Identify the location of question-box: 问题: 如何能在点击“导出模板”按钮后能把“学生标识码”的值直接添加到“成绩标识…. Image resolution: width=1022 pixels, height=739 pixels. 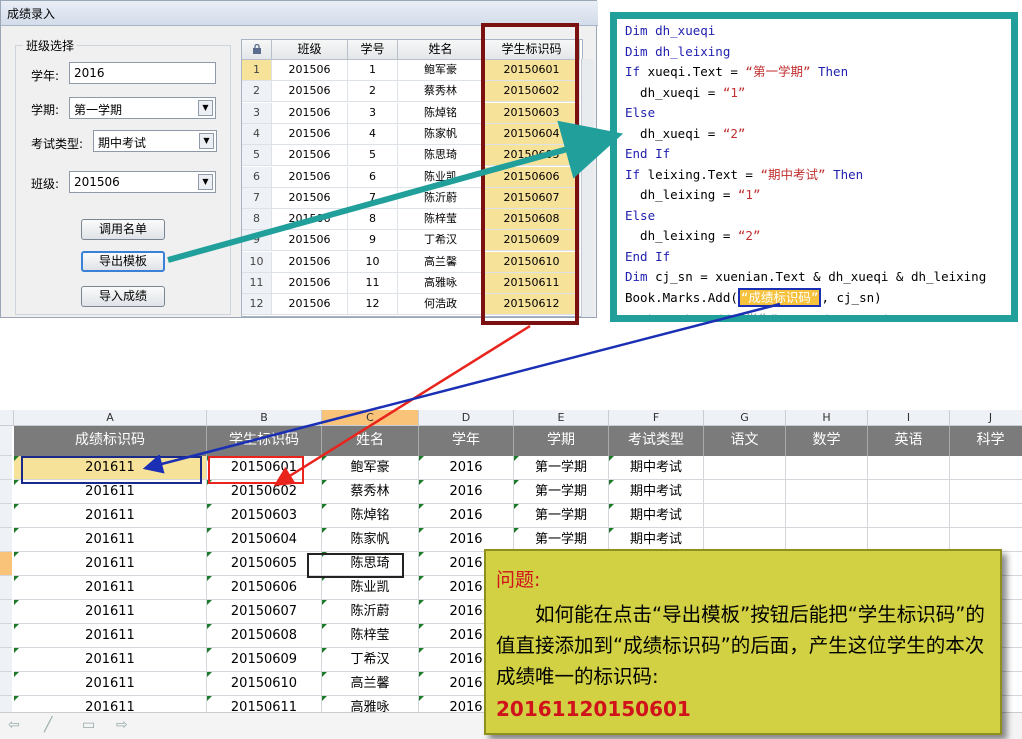
(743, 642).